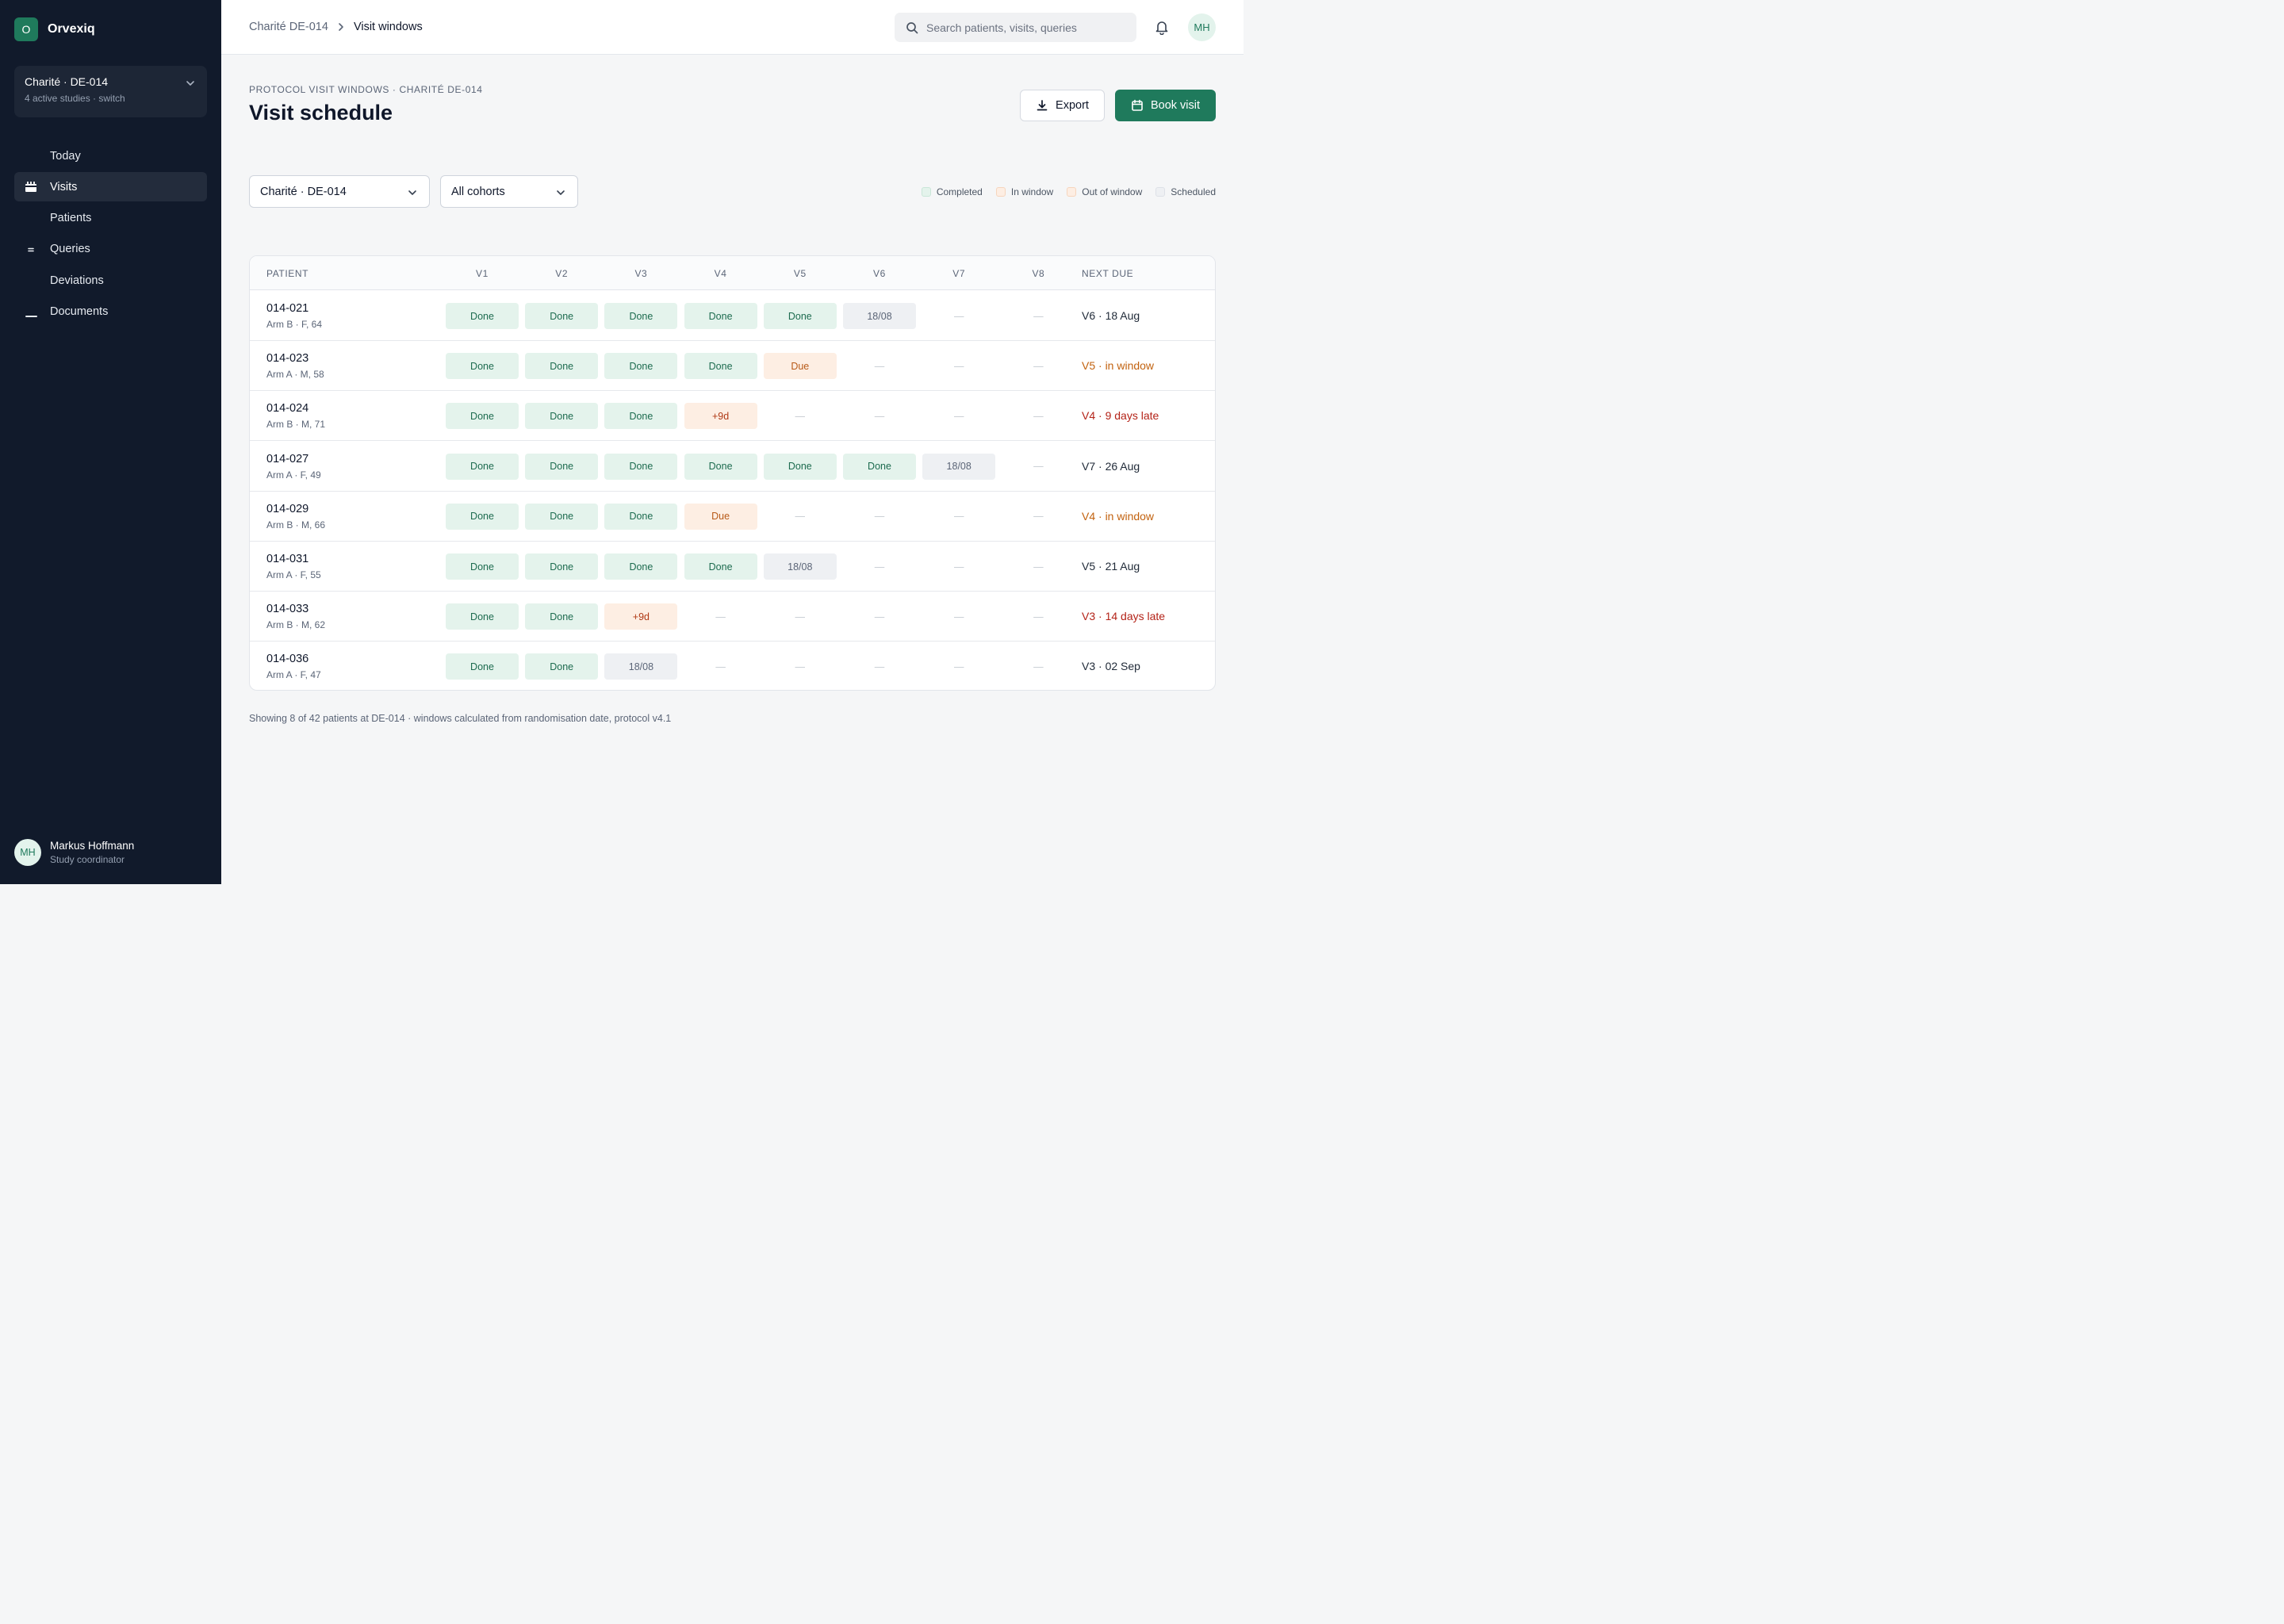  I want to click on user-profile: MH Markus Hoffmann Study coordinator, so click(74, 852).